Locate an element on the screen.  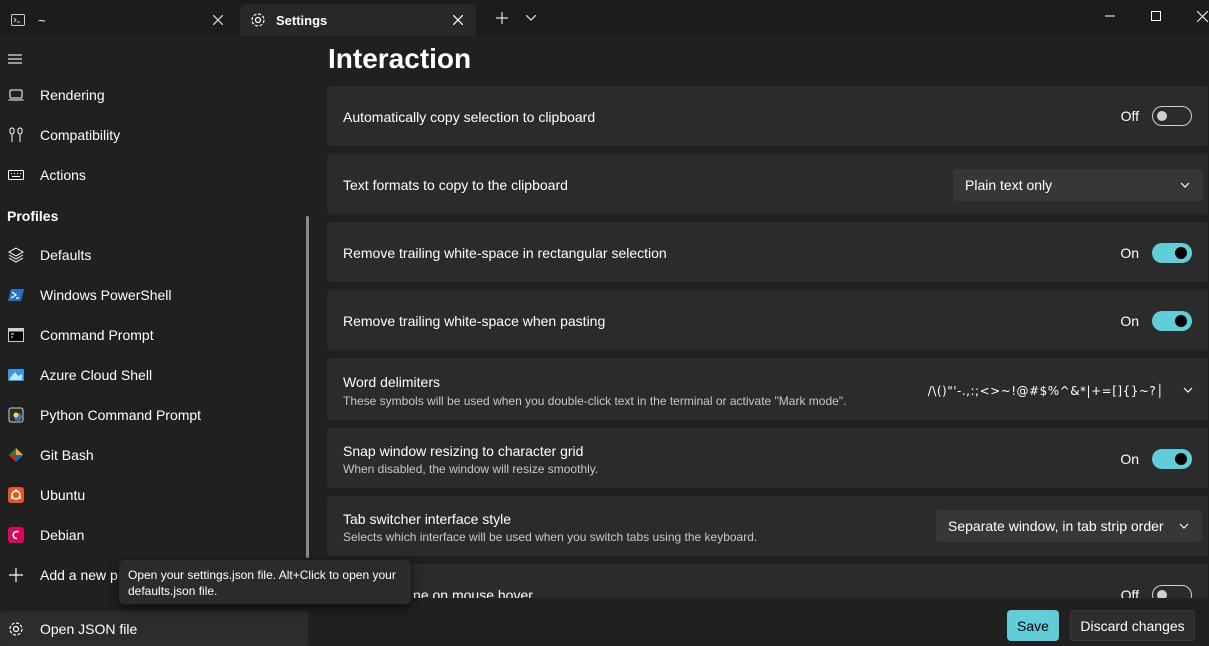
ubuntu-icon is located at coordinates (16, 495).